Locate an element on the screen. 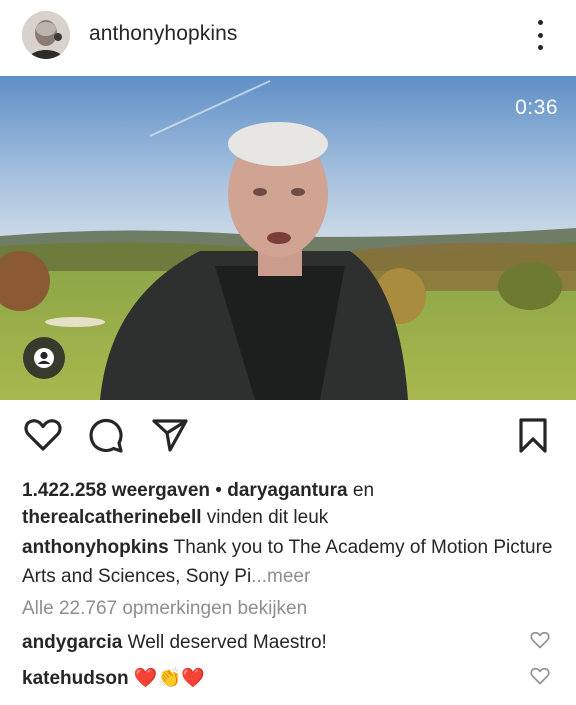 Image resolution: width=576 pixels, height=705 pixels. action-bar is located at coordinates (288, 435).